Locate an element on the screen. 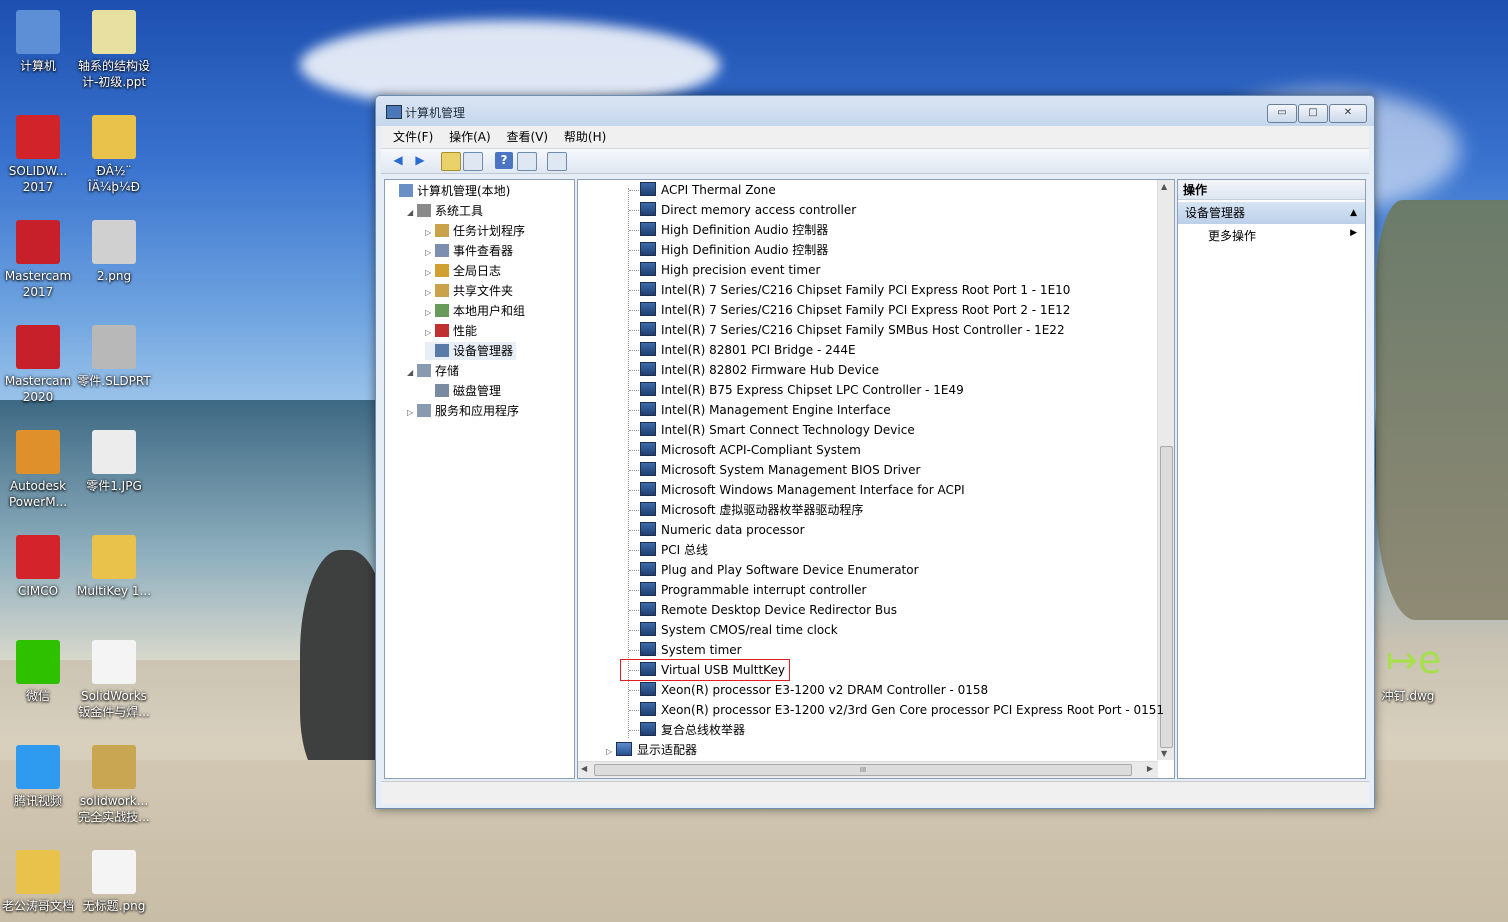 Image resolution: width=1508 pixels, height=922 pixels. tree-item: ▷ 共享文件夹 is located at coordinates (469, 291).